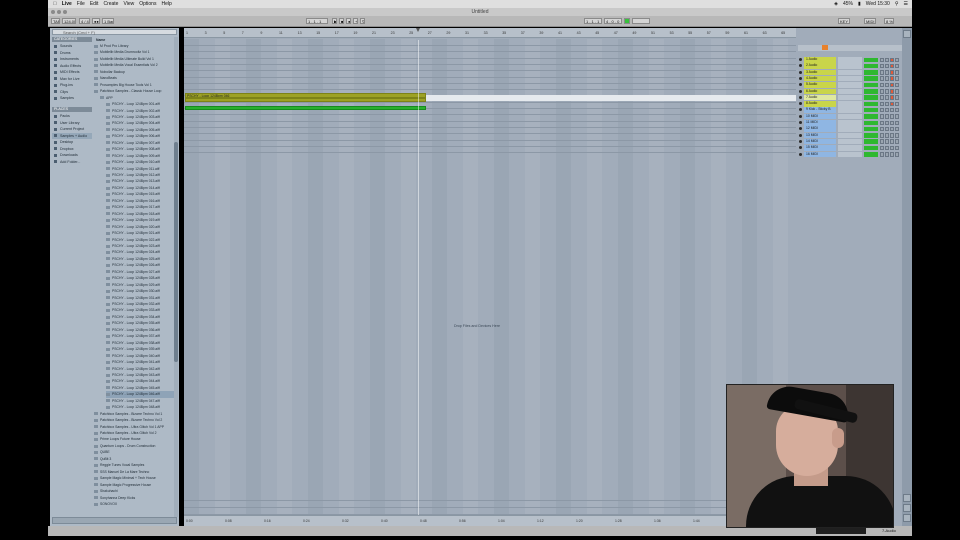  I want to click on battery-text: 45%, so click(848, 4).